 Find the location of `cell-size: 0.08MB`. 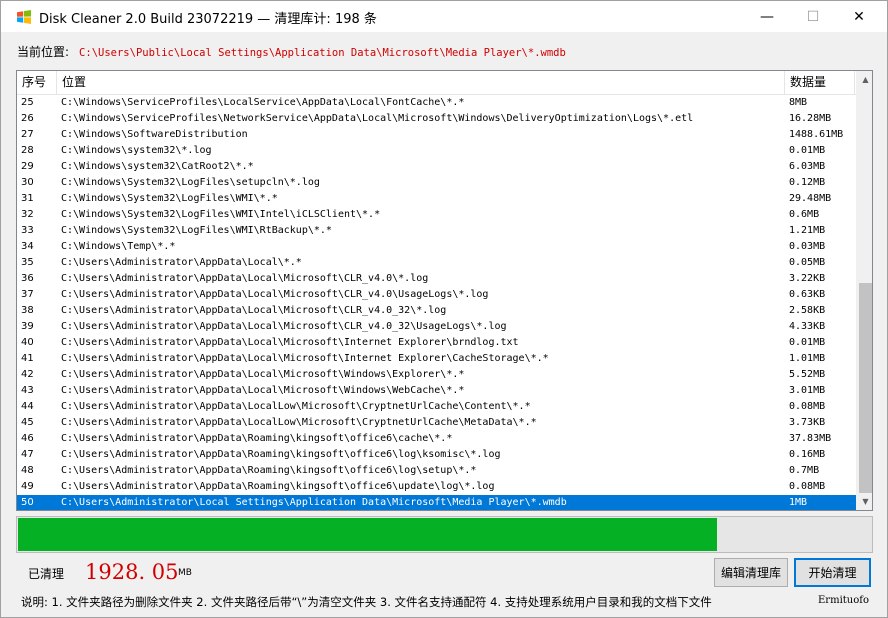

cell-size: 0.08MB is located at coordinates (807, 486).